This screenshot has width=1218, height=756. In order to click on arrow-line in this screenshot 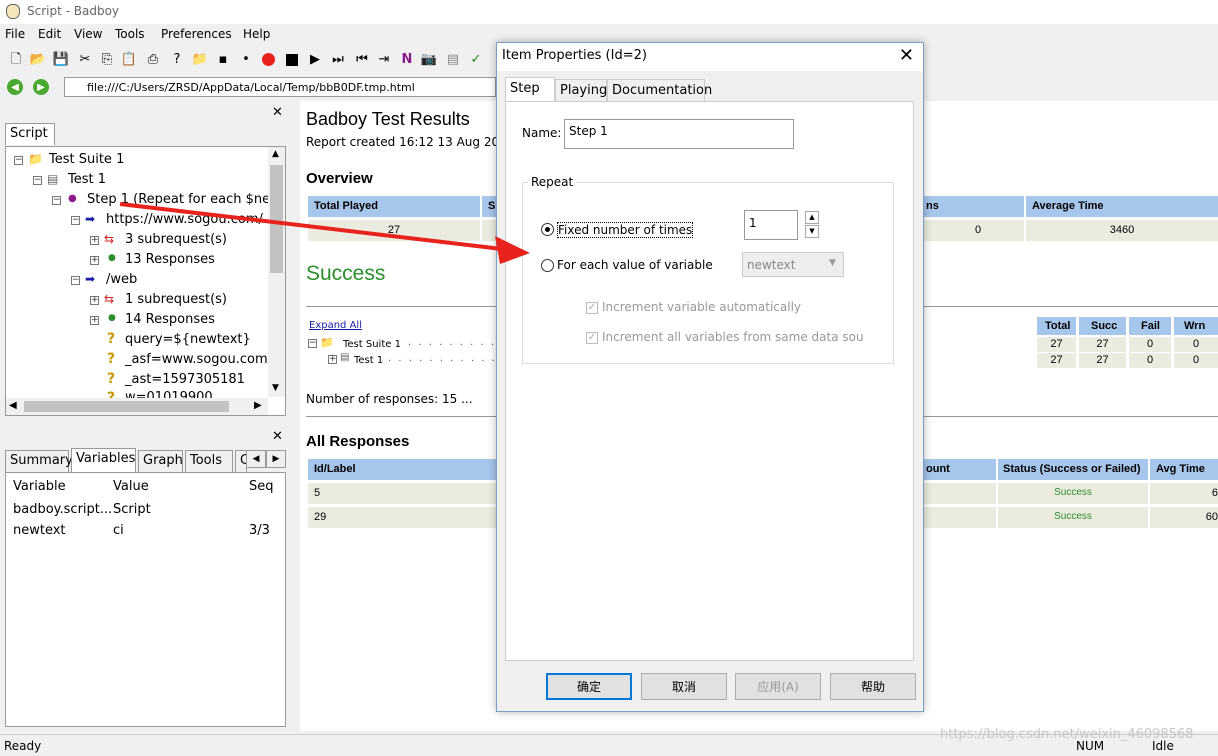, I will do `click(311, 226)`.